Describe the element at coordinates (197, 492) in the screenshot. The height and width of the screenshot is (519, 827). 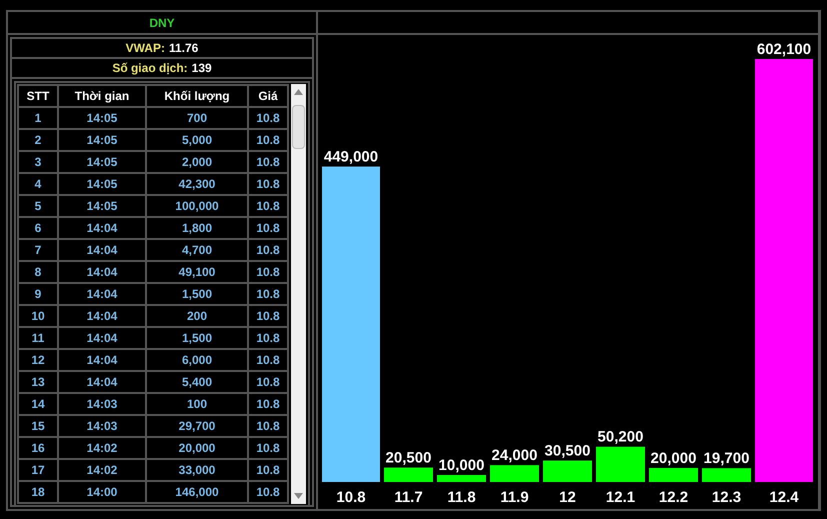
I see `table-cell: 146,000` at that location.